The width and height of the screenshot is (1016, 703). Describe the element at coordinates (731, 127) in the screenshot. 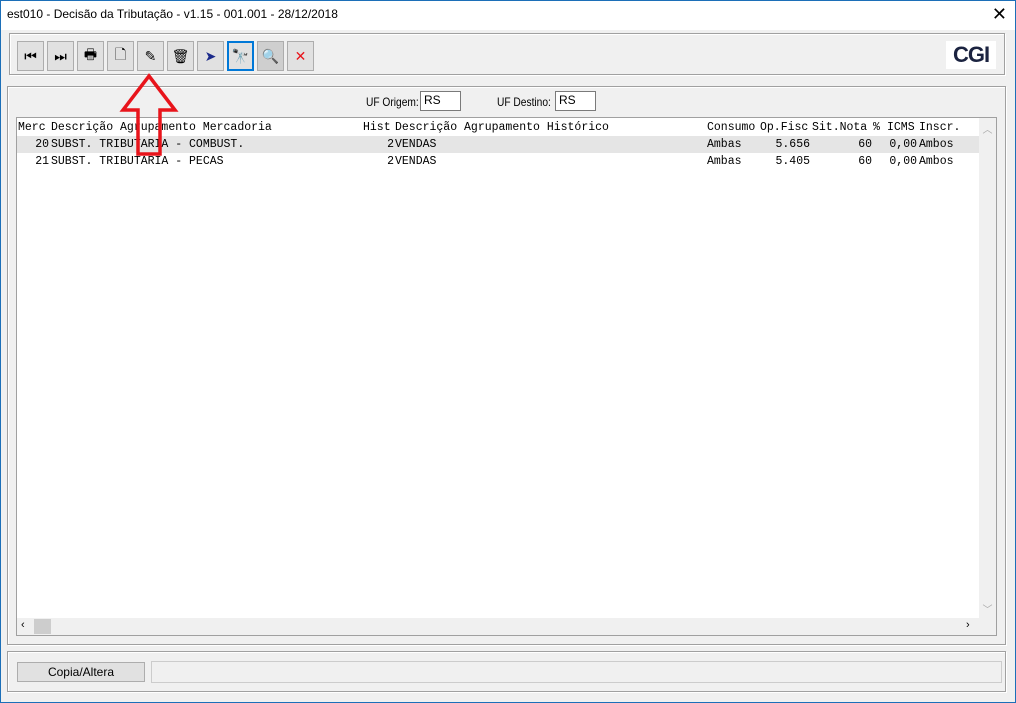

I see `col-consumo: Consumo` at that location.